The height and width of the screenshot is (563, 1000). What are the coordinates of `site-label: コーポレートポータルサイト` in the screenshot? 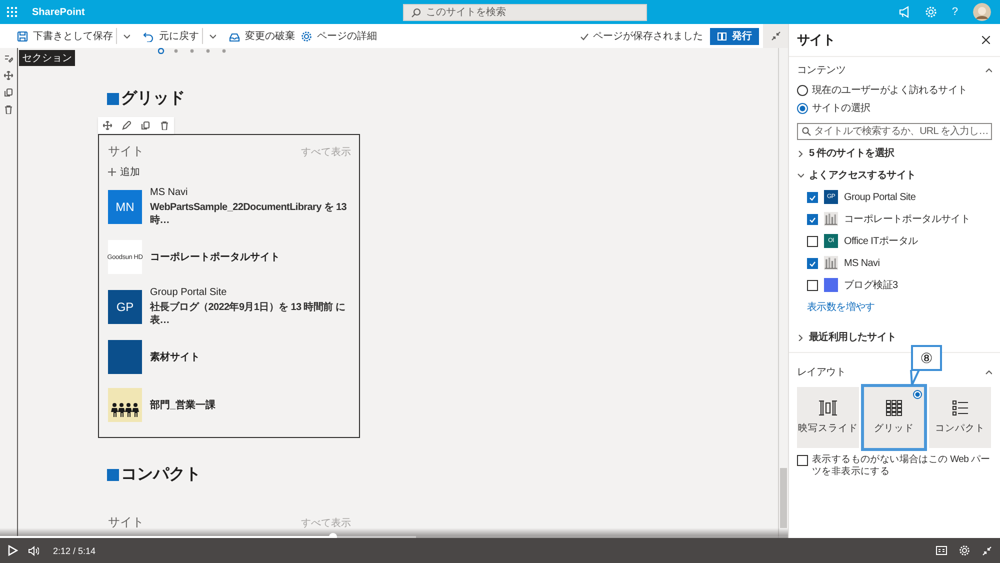 It's located at (907, 219).